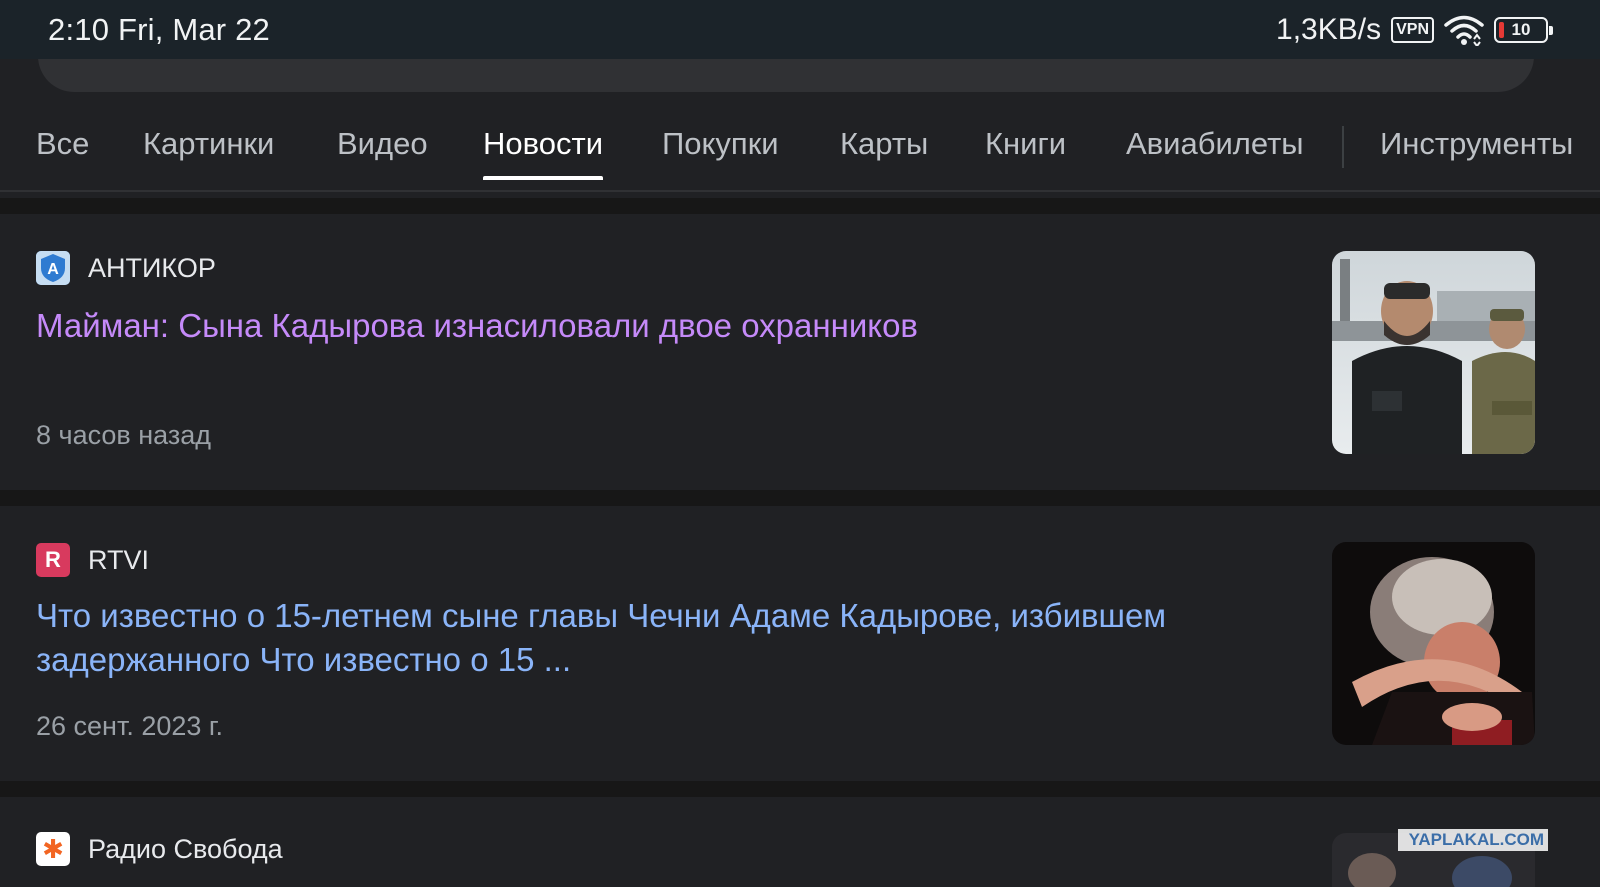 The width and height of the screenshot is (1600, 887). Describe the element at coordinates (382, 153) in the screenshot. I see `tab-video: Видео` at that location.